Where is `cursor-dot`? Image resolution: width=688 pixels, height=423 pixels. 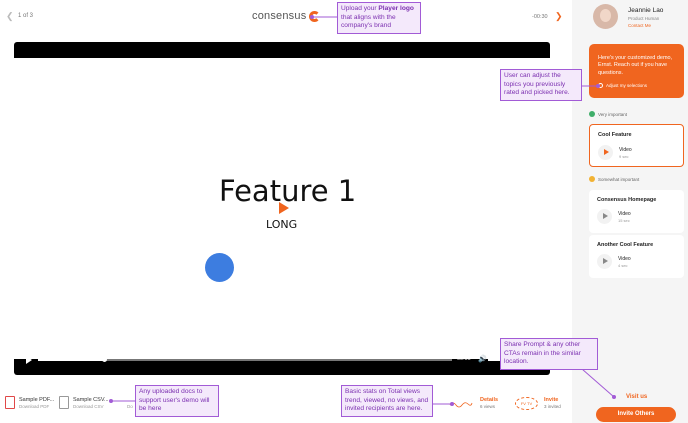 cursor-dot is located at coordinates (219, 267).